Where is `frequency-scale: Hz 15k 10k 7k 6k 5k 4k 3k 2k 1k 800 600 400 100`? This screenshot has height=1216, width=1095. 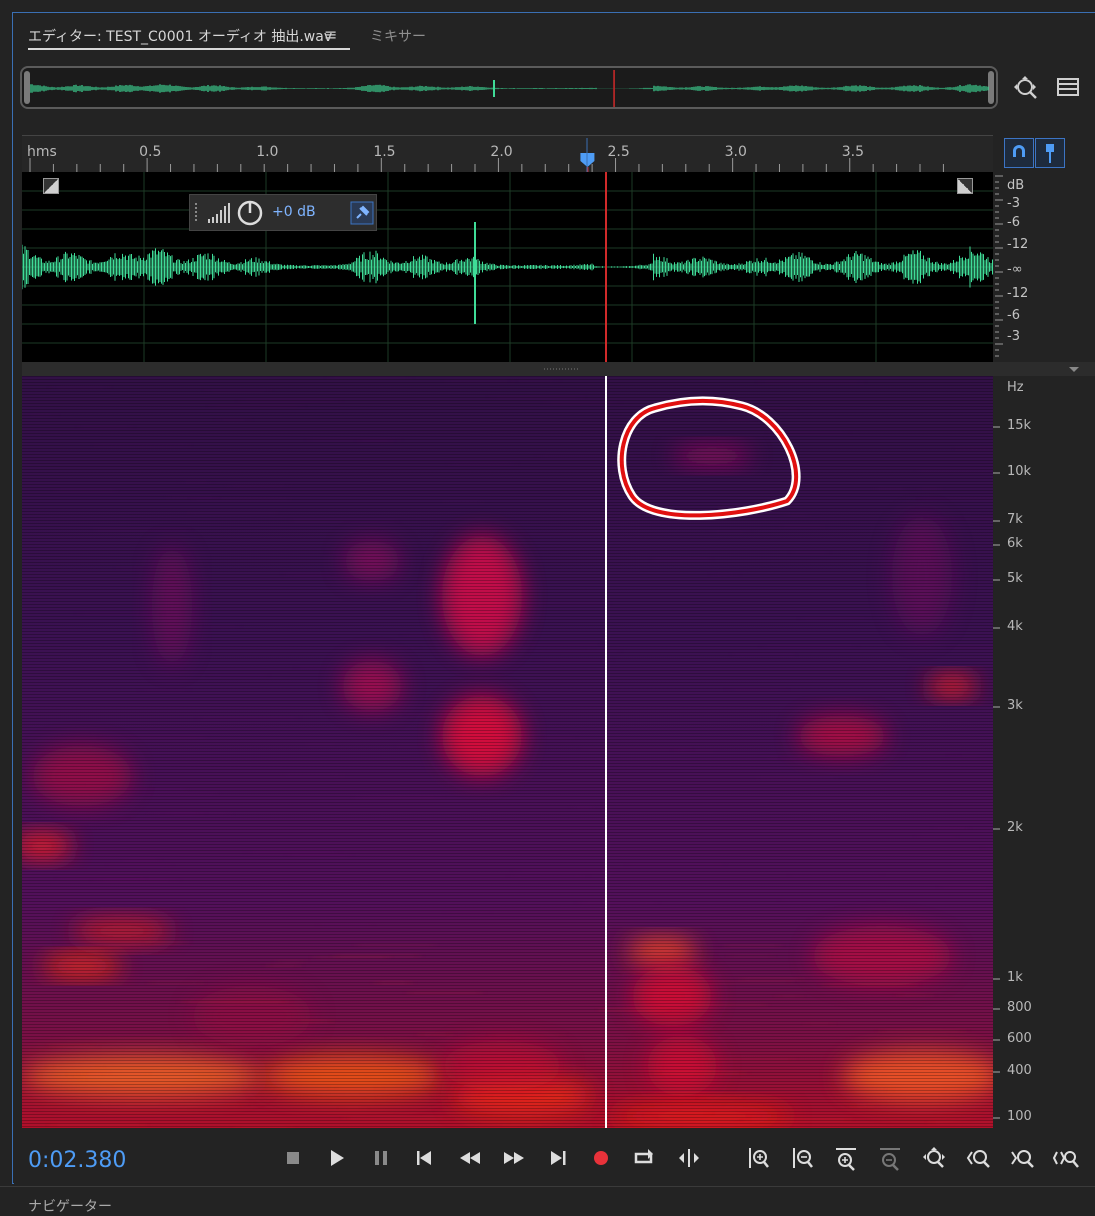
frequency-scale: Hz 15k 10k 7k 6k 5k 4k 3k 2k 1k 800 600 400 100 is located at coordinates (1044, 752).